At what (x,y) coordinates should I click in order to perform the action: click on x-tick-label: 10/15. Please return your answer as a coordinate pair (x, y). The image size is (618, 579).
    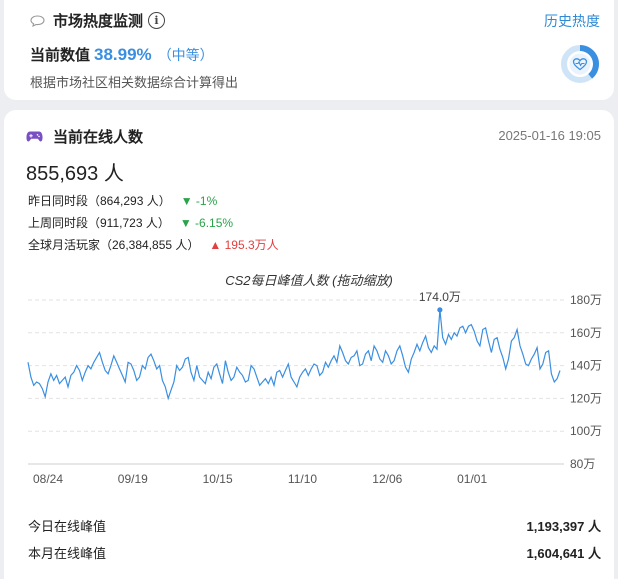
    Looking at the image, I should click on (218, 479).